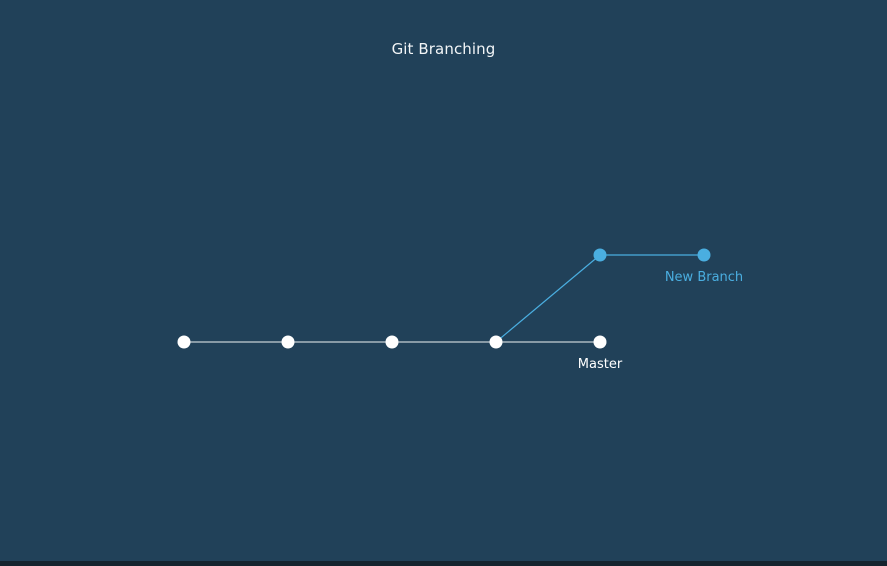  I want to click on branch-labels: Master New Branch, so click(660, 321).